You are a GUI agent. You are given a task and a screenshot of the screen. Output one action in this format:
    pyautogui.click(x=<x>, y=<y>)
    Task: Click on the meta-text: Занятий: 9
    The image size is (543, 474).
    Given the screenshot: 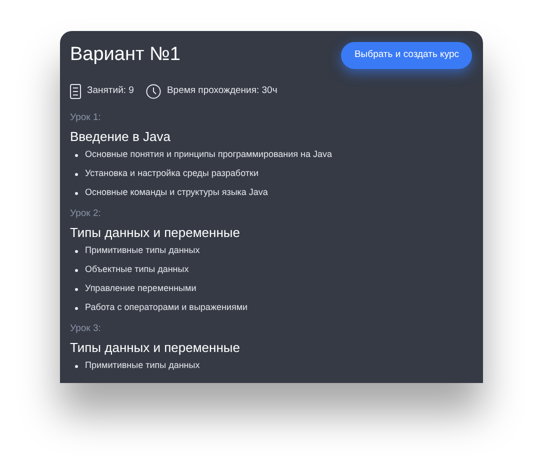 What is the action you would take?
    pyautogui.click(x=110, y=91)
    